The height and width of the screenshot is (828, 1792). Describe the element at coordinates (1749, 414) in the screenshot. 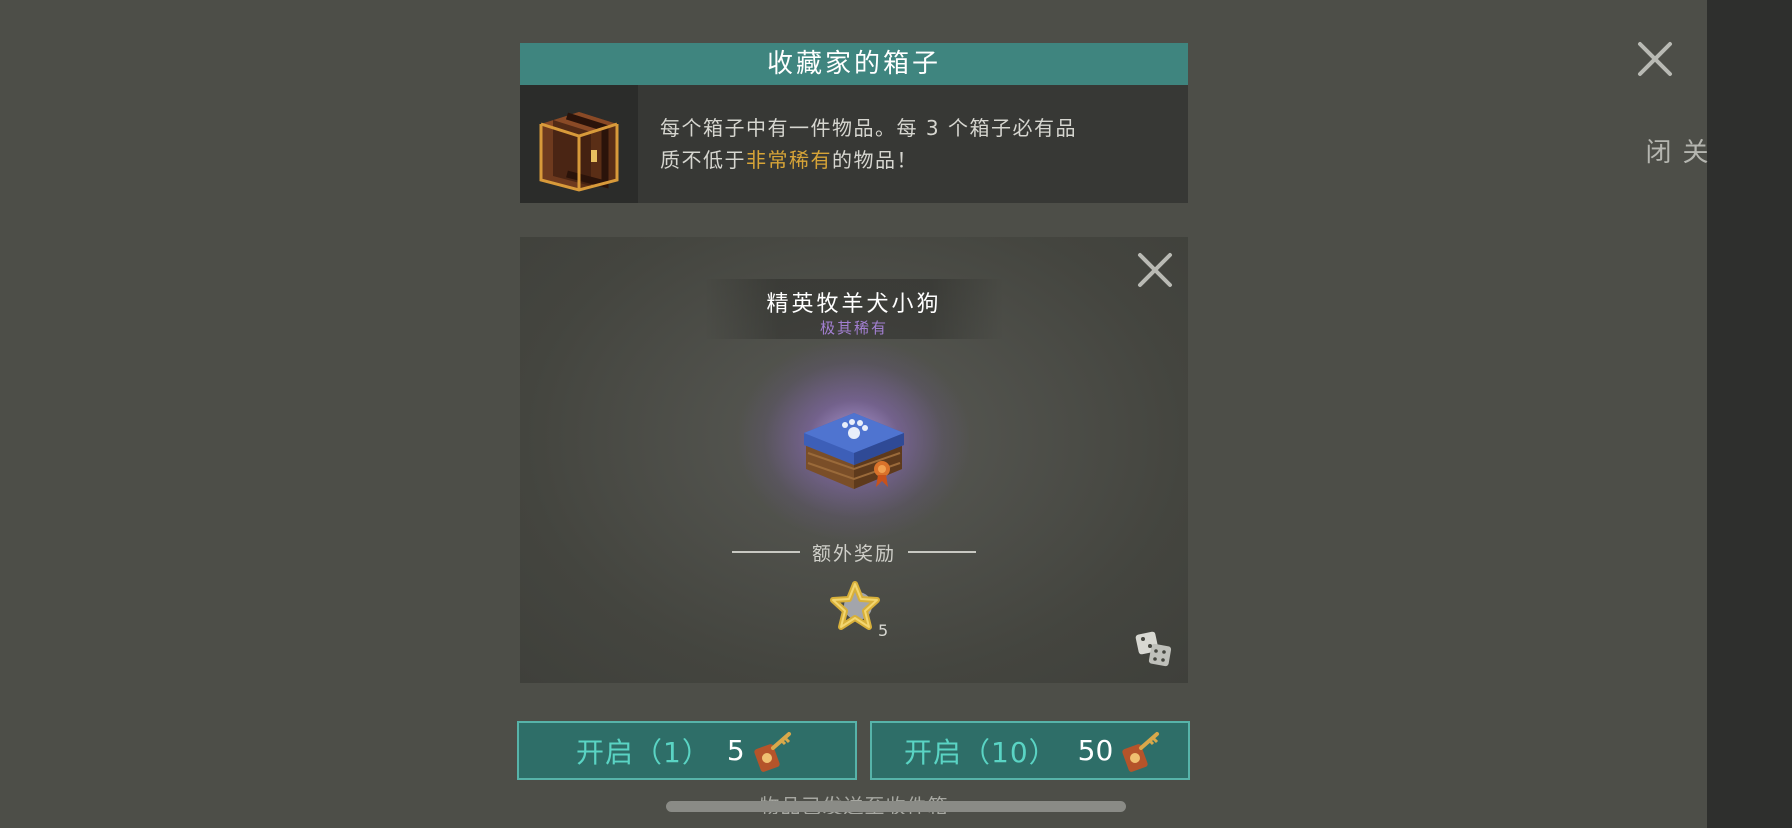

I see `right-side-strip` at that location.